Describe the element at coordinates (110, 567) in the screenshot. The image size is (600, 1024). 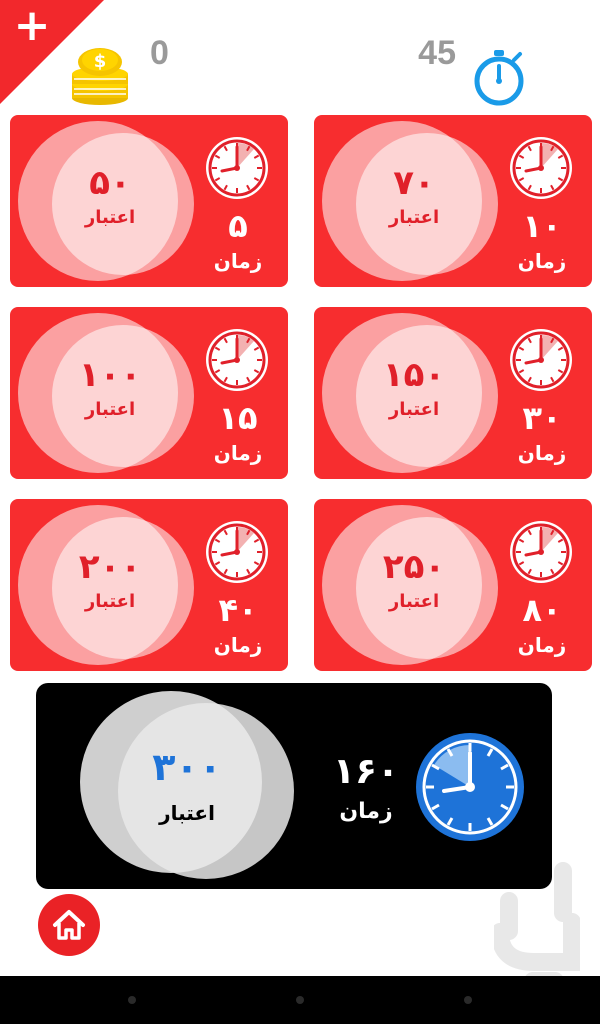
I see `credit-value: ۲۰۰` at that location.